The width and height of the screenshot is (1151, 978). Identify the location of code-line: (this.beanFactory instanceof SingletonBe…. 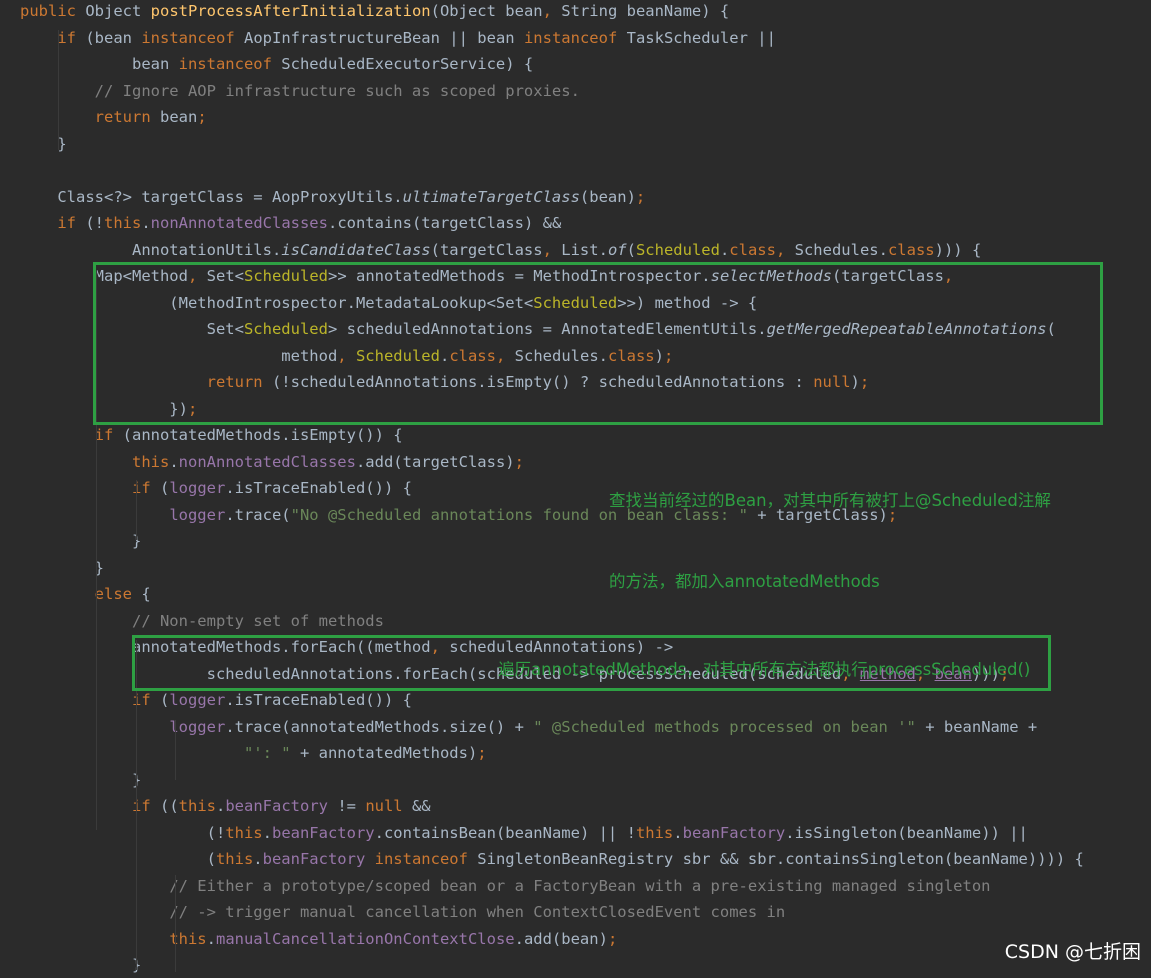
(552, 859).